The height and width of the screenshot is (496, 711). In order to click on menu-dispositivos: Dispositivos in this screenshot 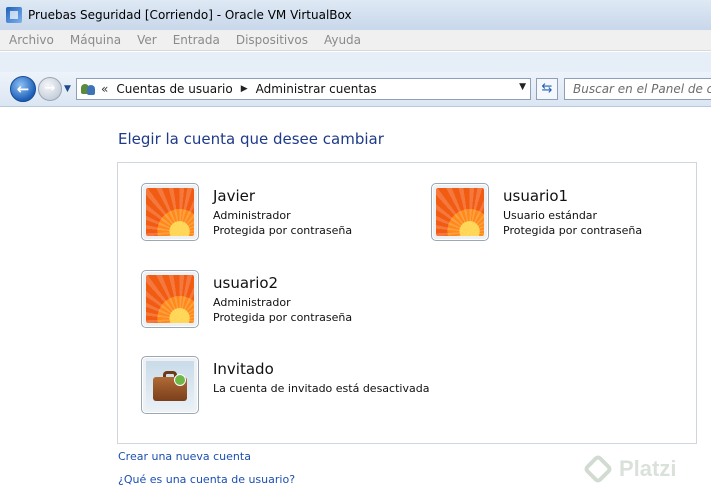, I will do `click(272, 40)`.